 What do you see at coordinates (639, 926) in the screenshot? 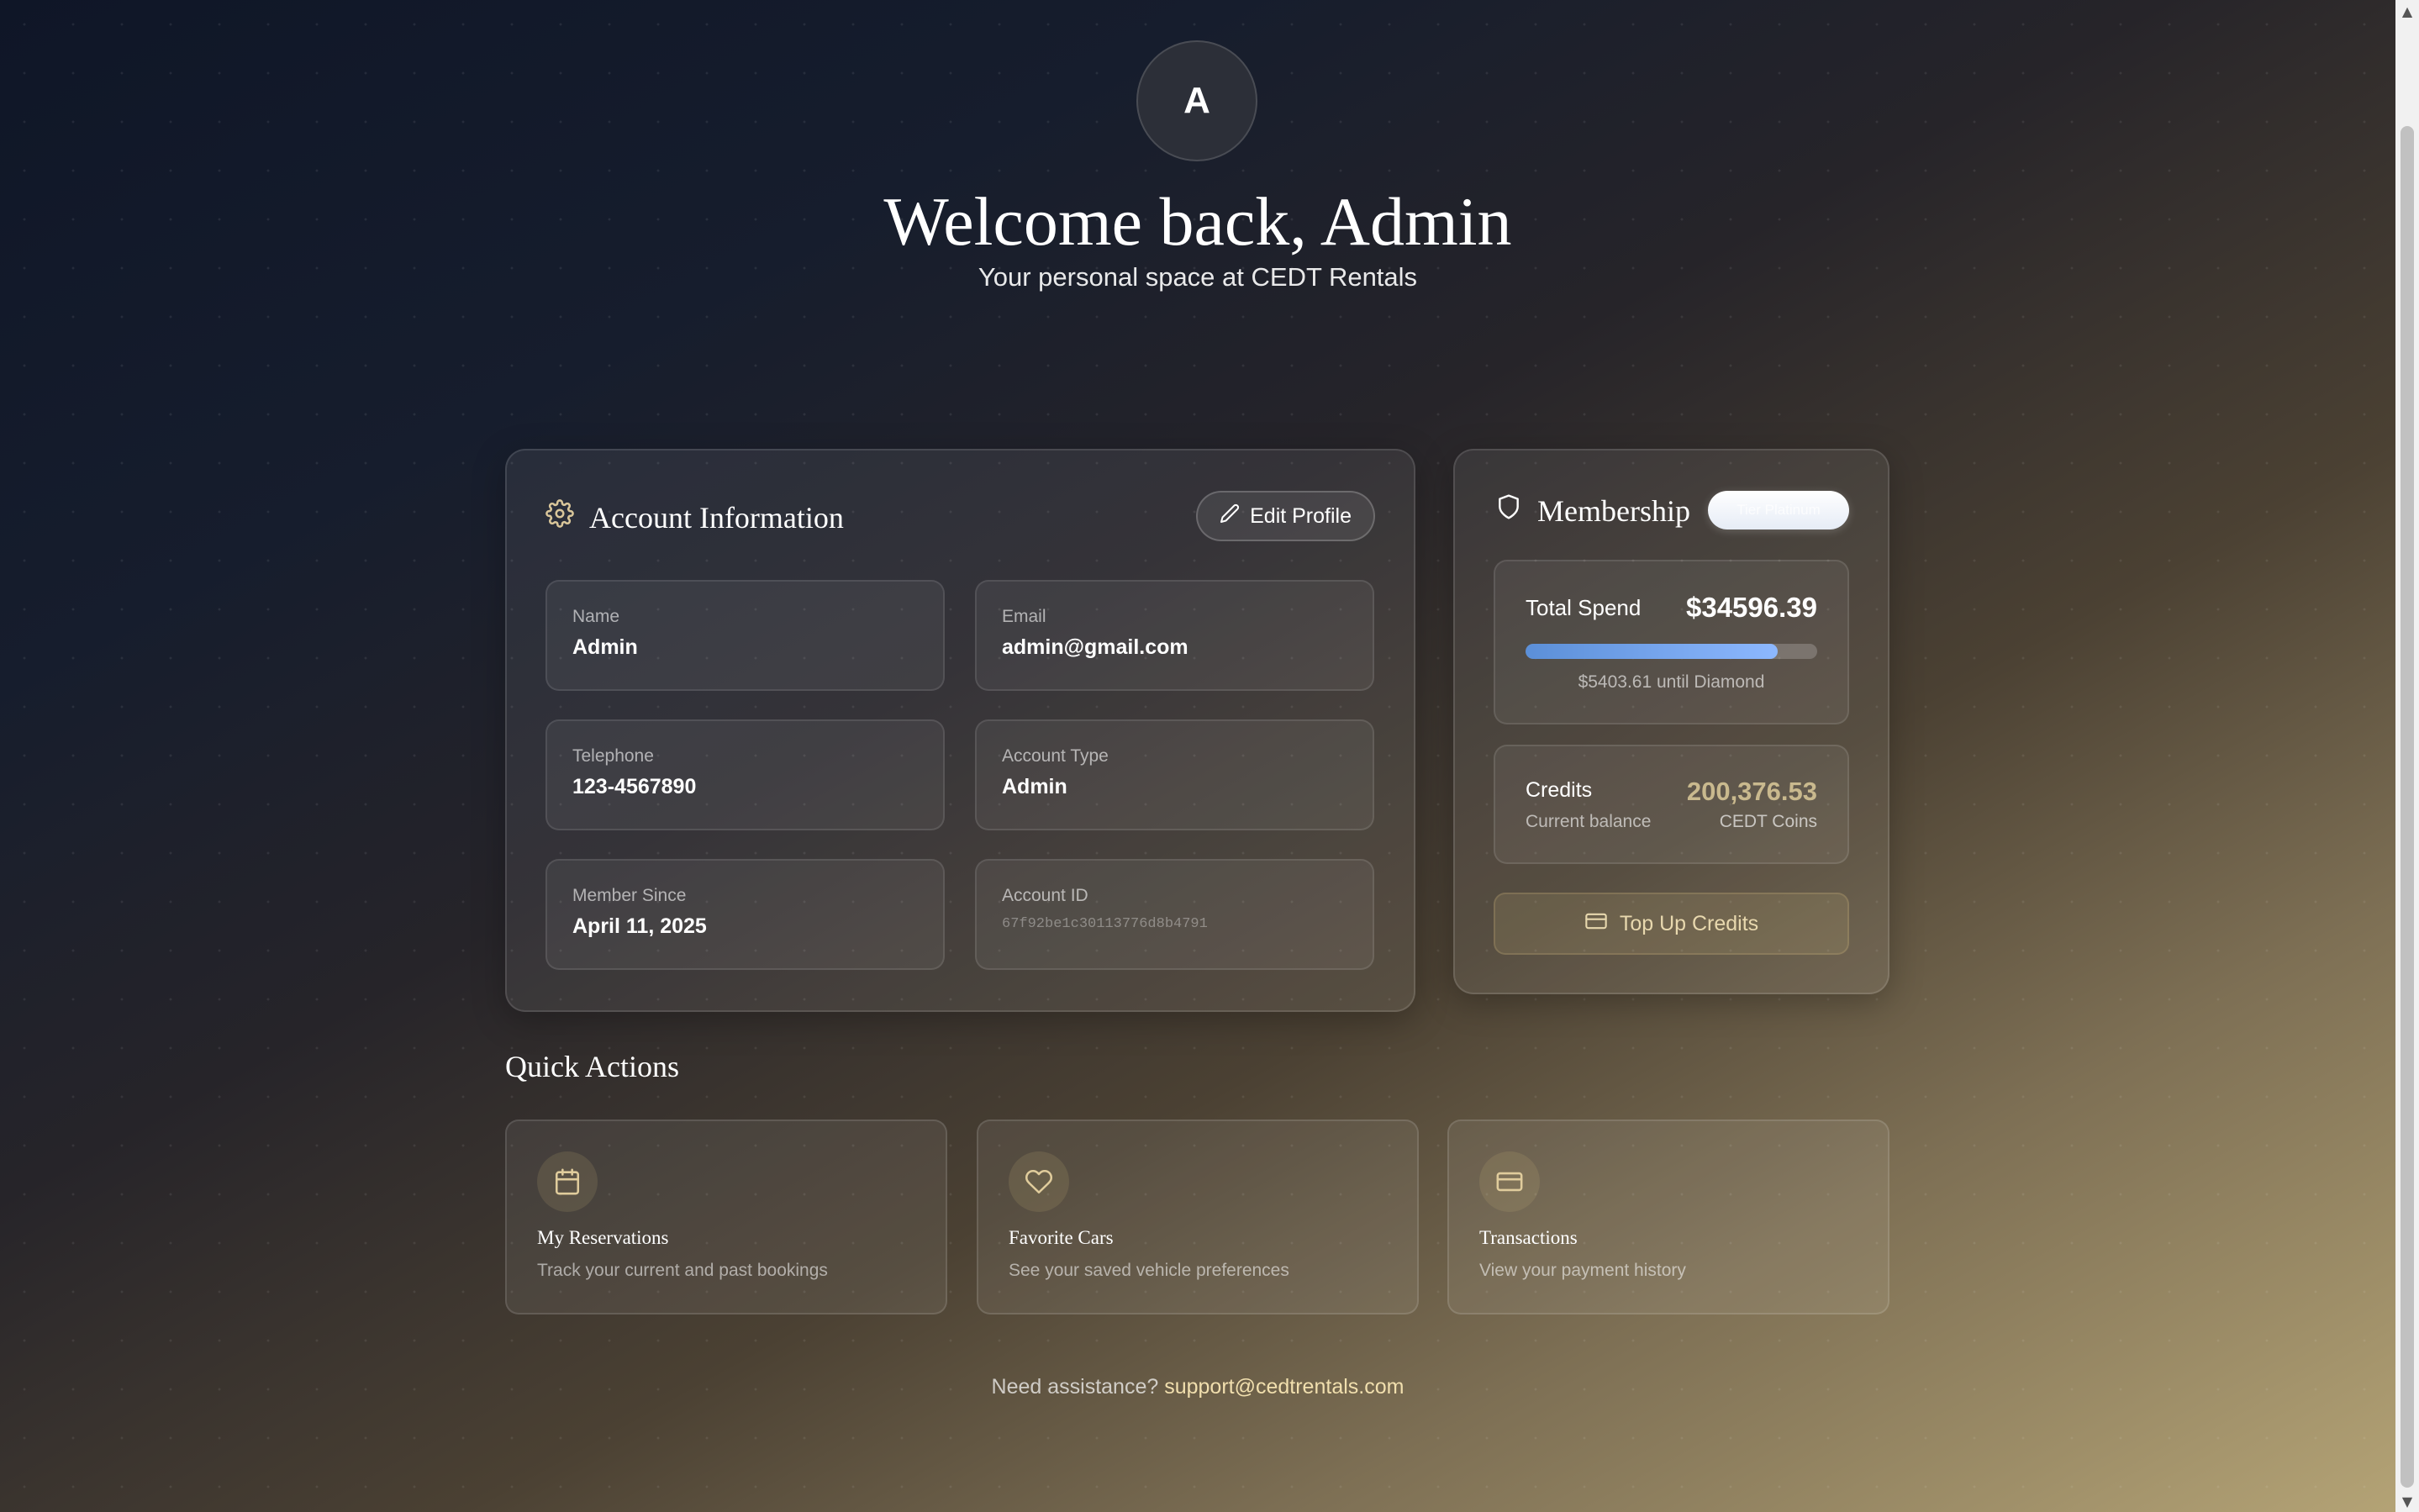
I see `field-value: April 11, 2025` at bounding box center [639, 926].